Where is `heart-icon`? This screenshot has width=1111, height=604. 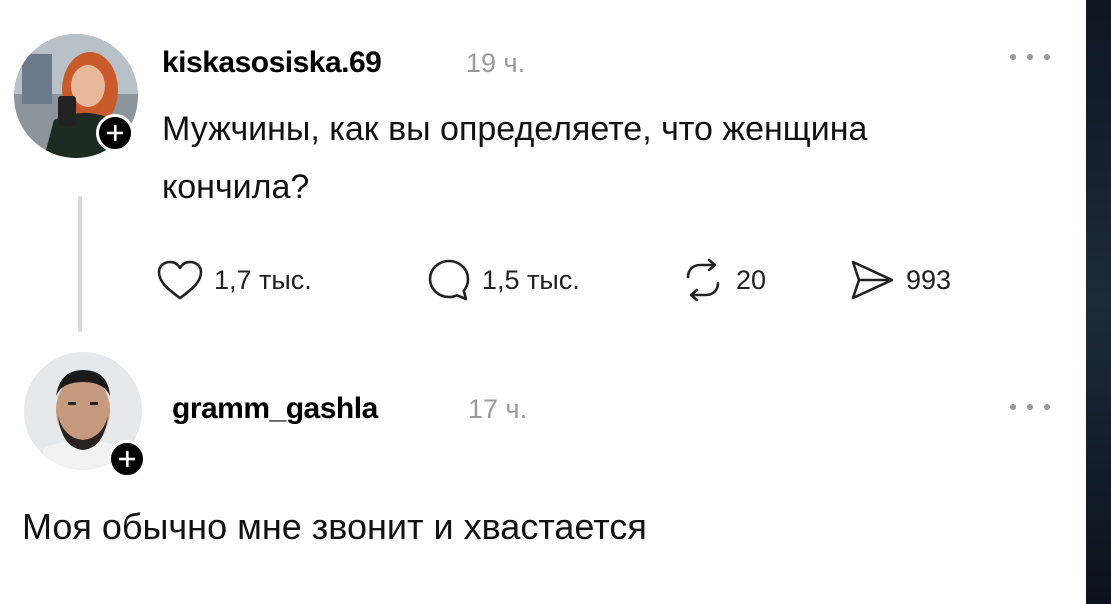 heart-icon is located at coordinates (180, 280).